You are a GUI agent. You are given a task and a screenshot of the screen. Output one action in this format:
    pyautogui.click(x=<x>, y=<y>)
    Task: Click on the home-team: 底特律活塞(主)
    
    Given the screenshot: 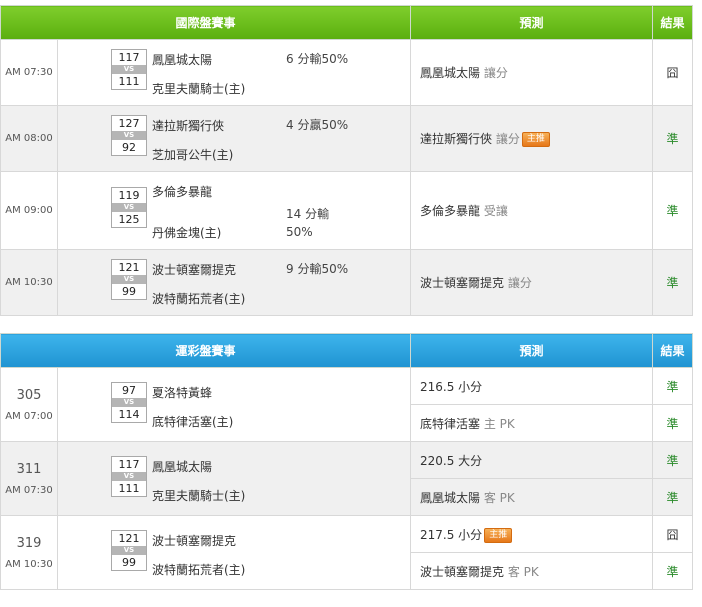 What is the action you would take?
    pyautogui.click(x=193, y=422)
    